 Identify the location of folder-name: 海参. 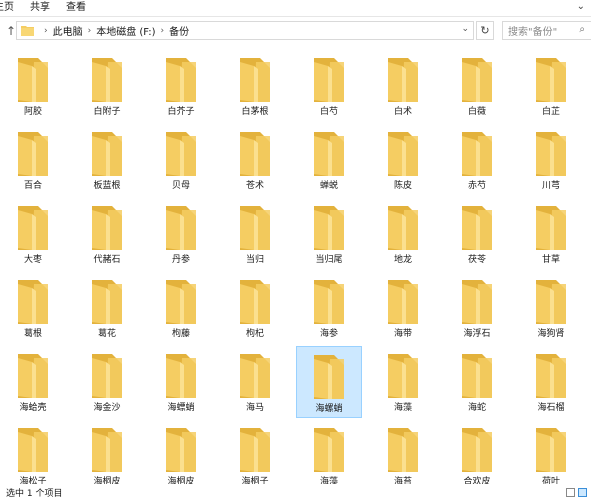
(328, 334).